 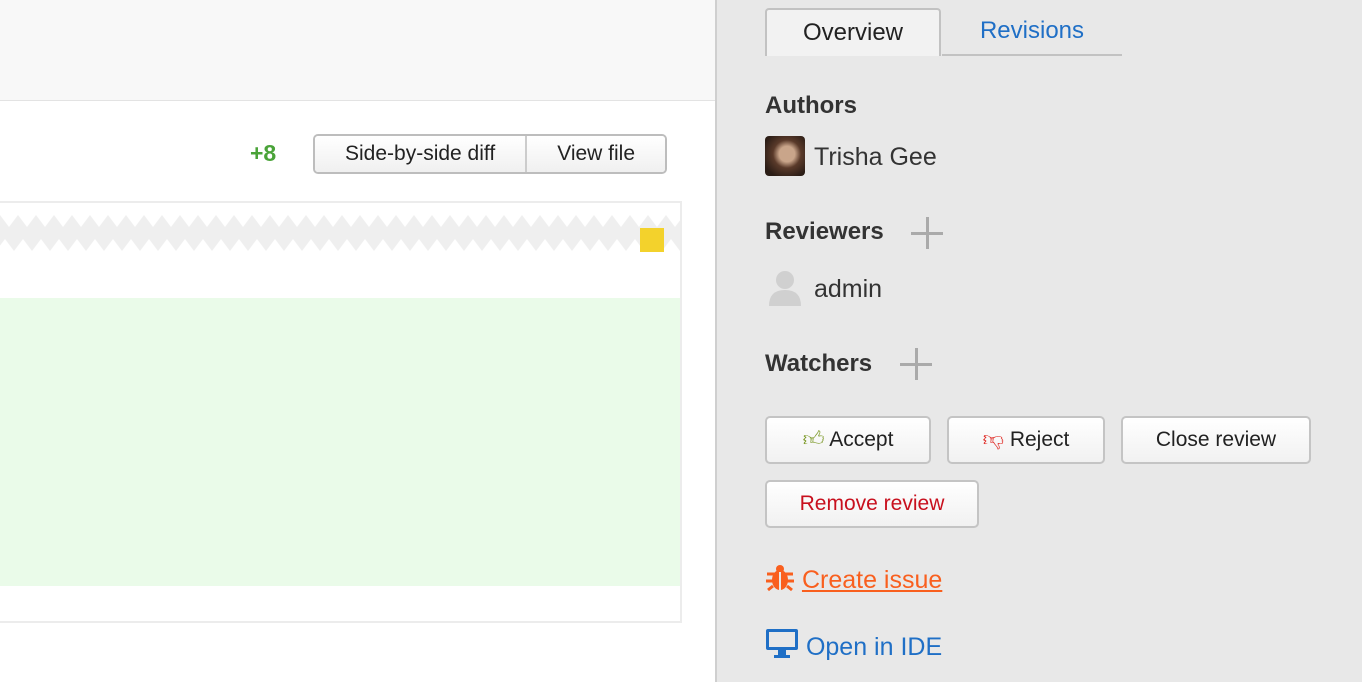 I want to click on author-avatar, so click(x=785, y=156).